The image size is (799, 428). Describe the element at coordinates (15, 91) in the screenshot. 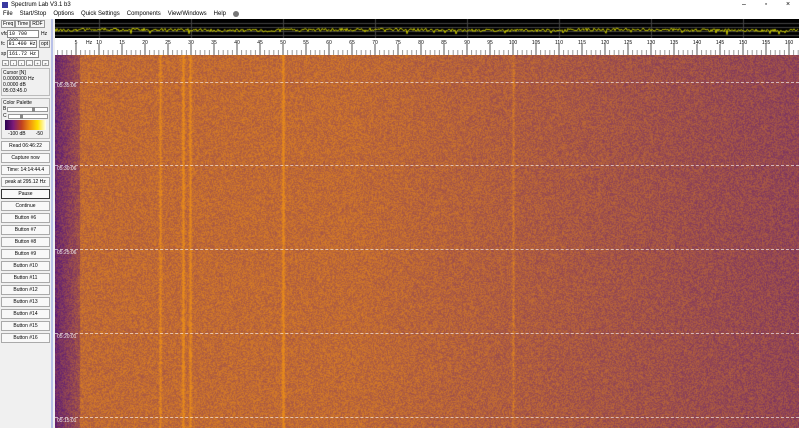

I see `cursor-time: 05:03:45.0` at that location.